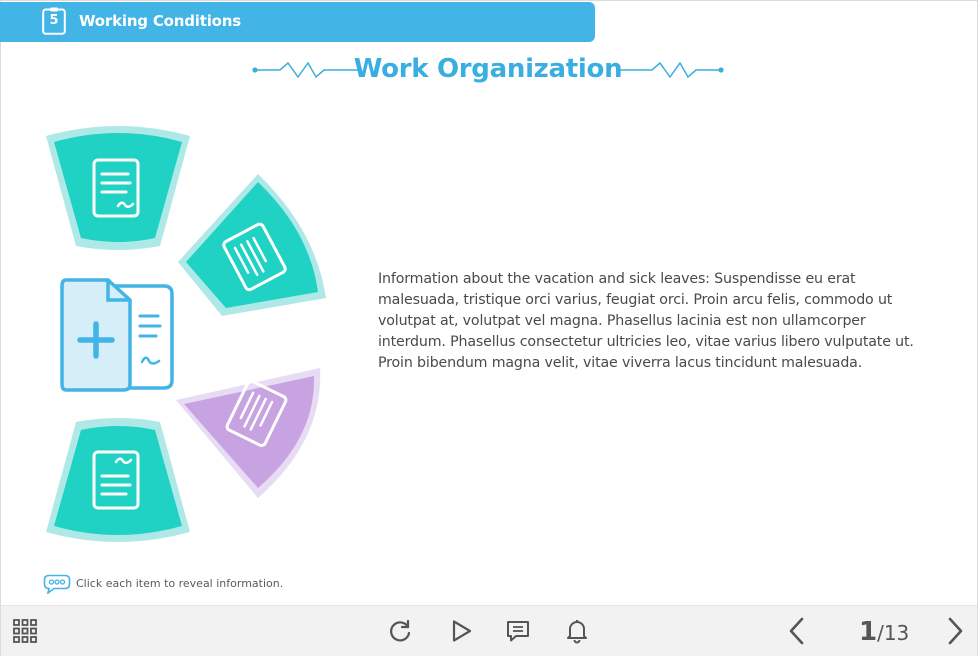  I want to click on grid-icon, so click(25, 631).